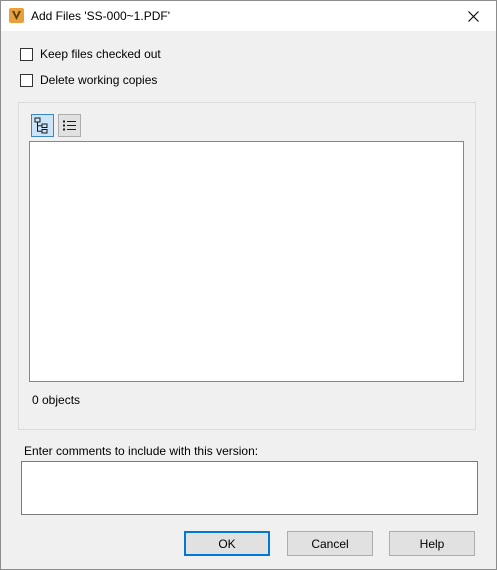  I want to click on list-view-icon, so click(69, 125).